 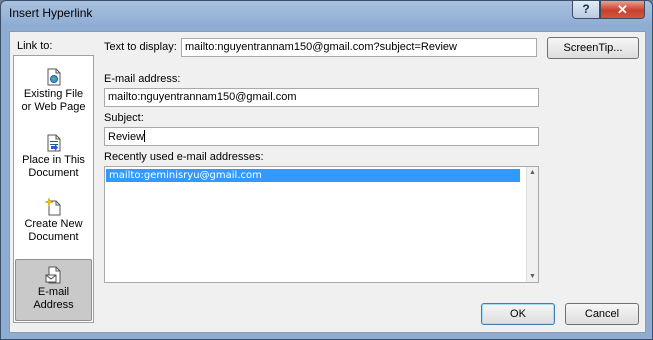 I want to click on nav-create-line2: Document, so click(x=53, y=237).